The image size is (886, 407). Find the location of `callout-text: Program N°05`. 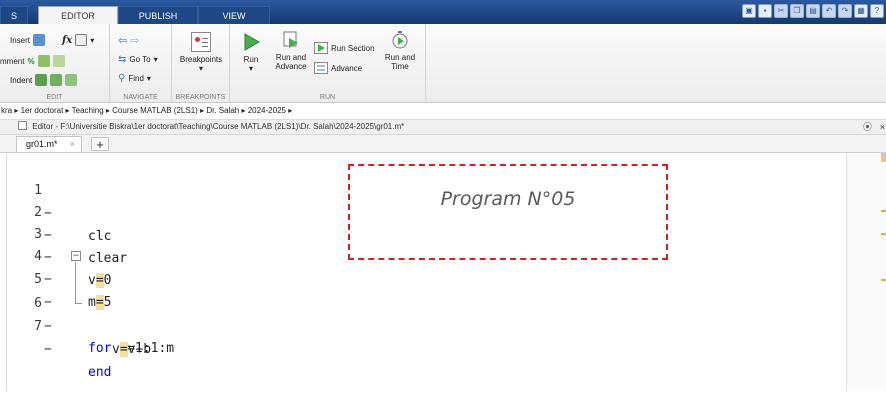

callout-text: Program N°05 is located at coordinates (508, 199).